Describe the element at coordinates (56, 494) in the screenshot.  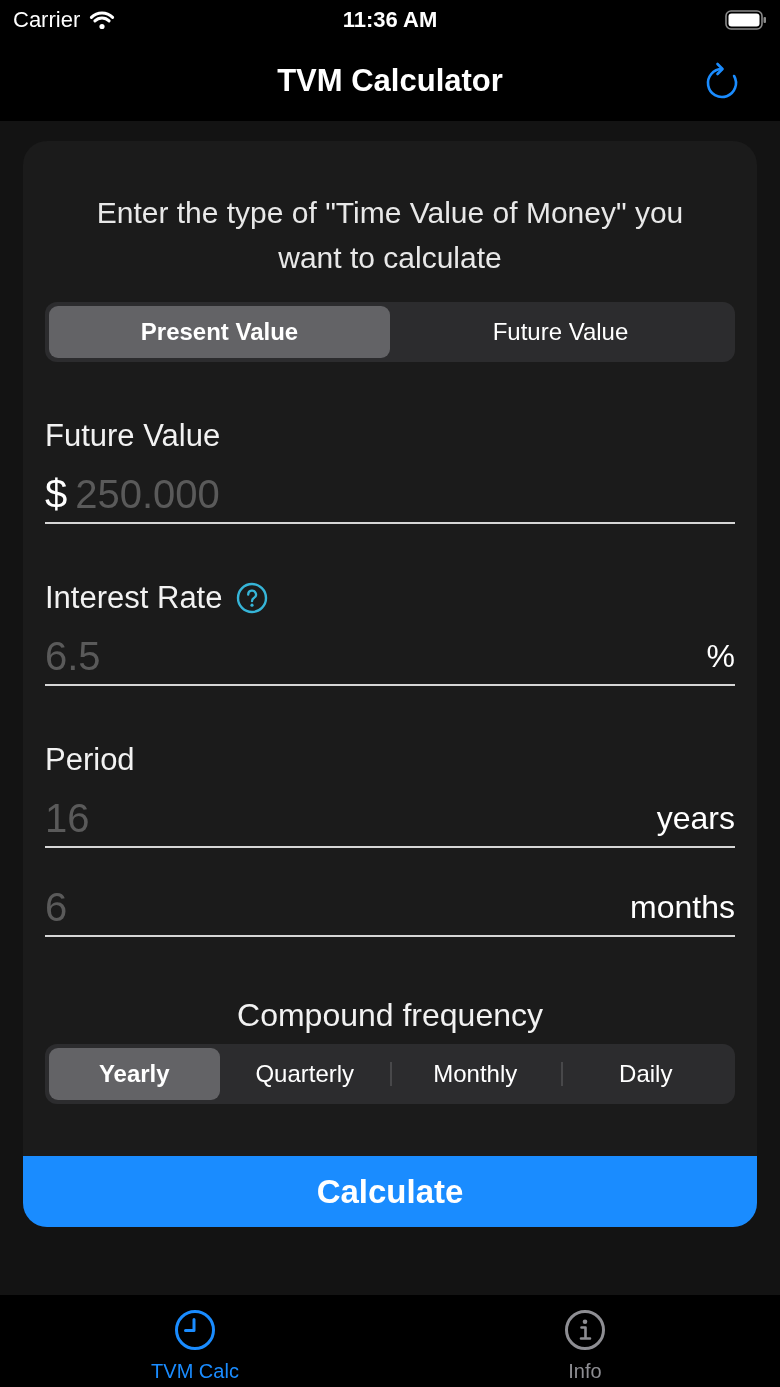
I see `currency-symbol: $` at that location.